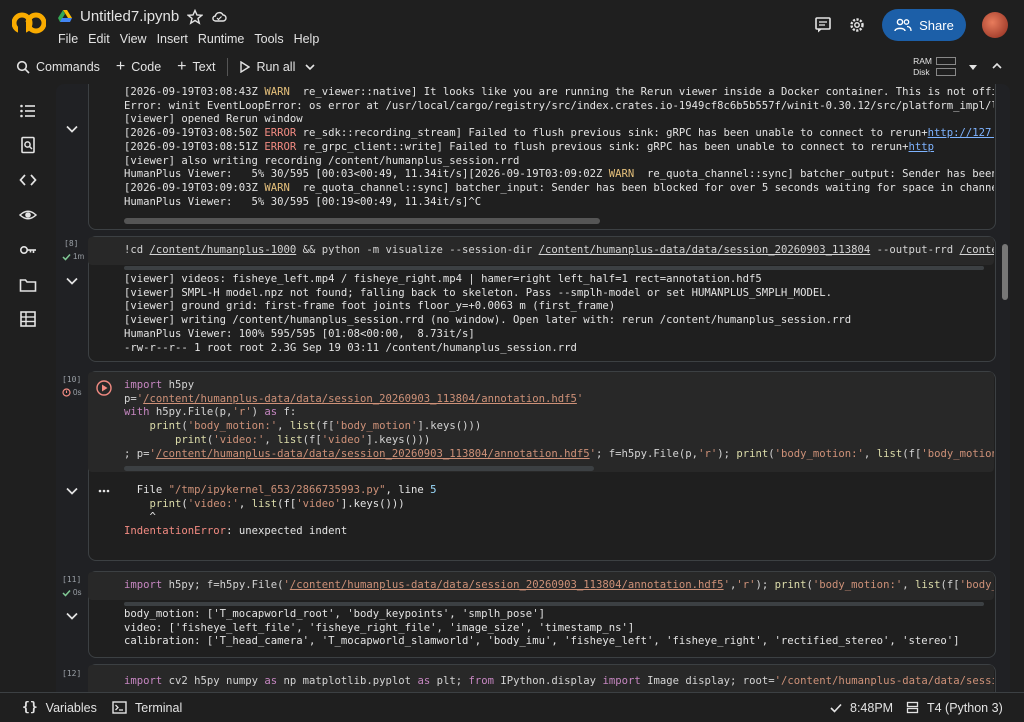  Describe the element at coordinates (836, 708) in the screenshot. I see `checkmark-icon` at that location.